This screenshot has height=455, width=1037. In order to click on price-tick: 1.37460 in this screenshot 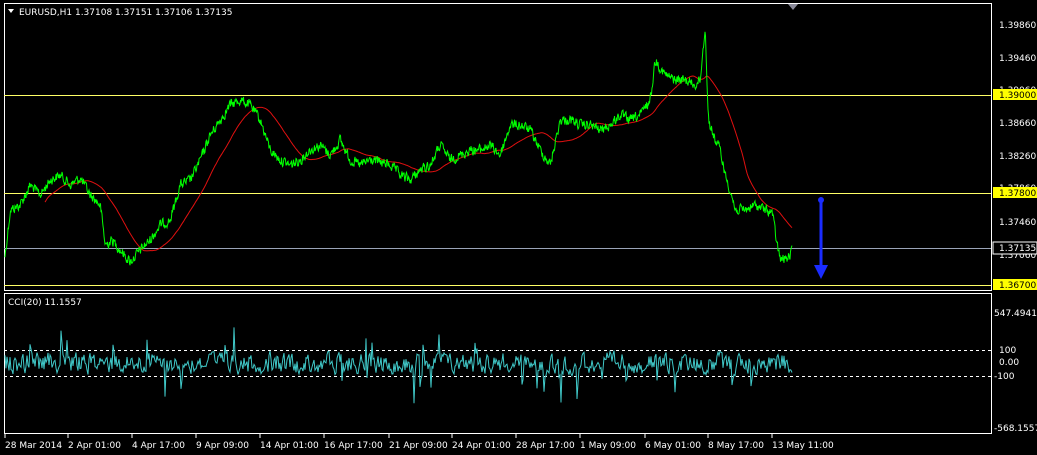, I will do `click(1017, 223)`.